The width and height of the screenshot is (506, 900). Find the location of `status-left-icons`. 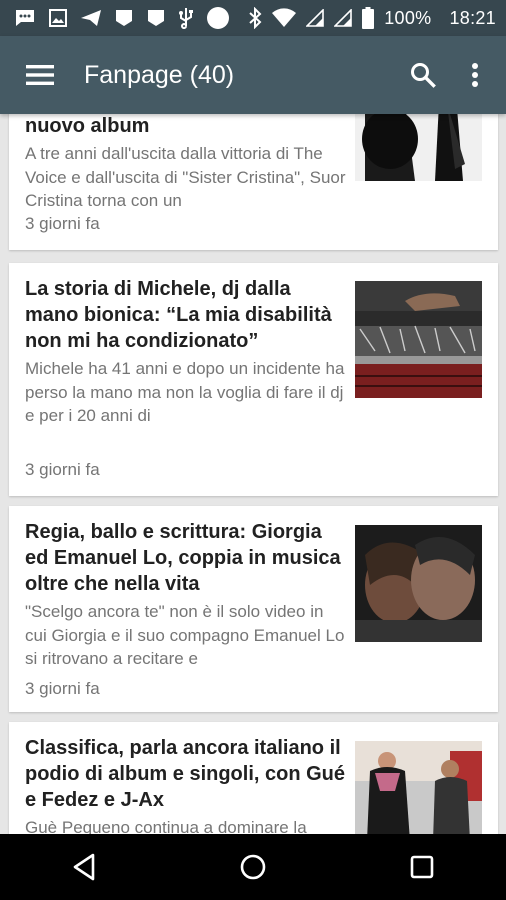

status-left-icons is located at coordinates (122, 18).